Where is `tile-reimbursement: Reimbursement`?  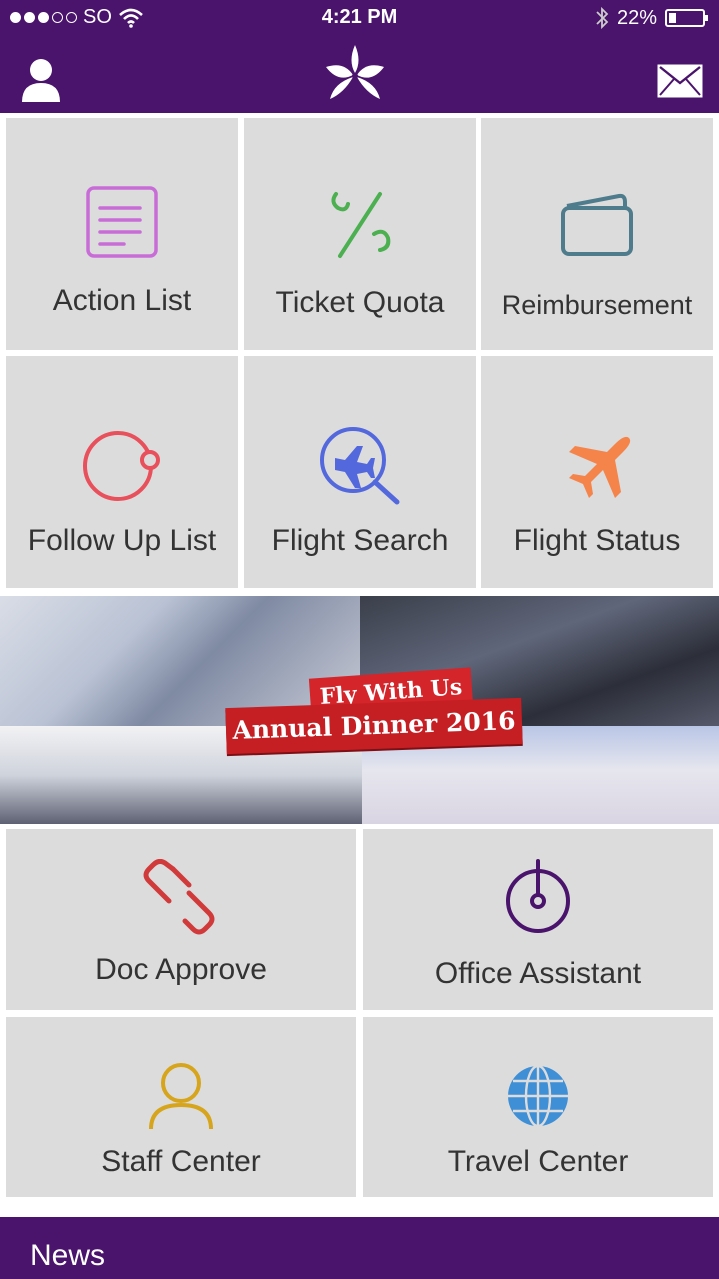 tile-reimbursement: Reimbursement is located at coordinates (597, 234).